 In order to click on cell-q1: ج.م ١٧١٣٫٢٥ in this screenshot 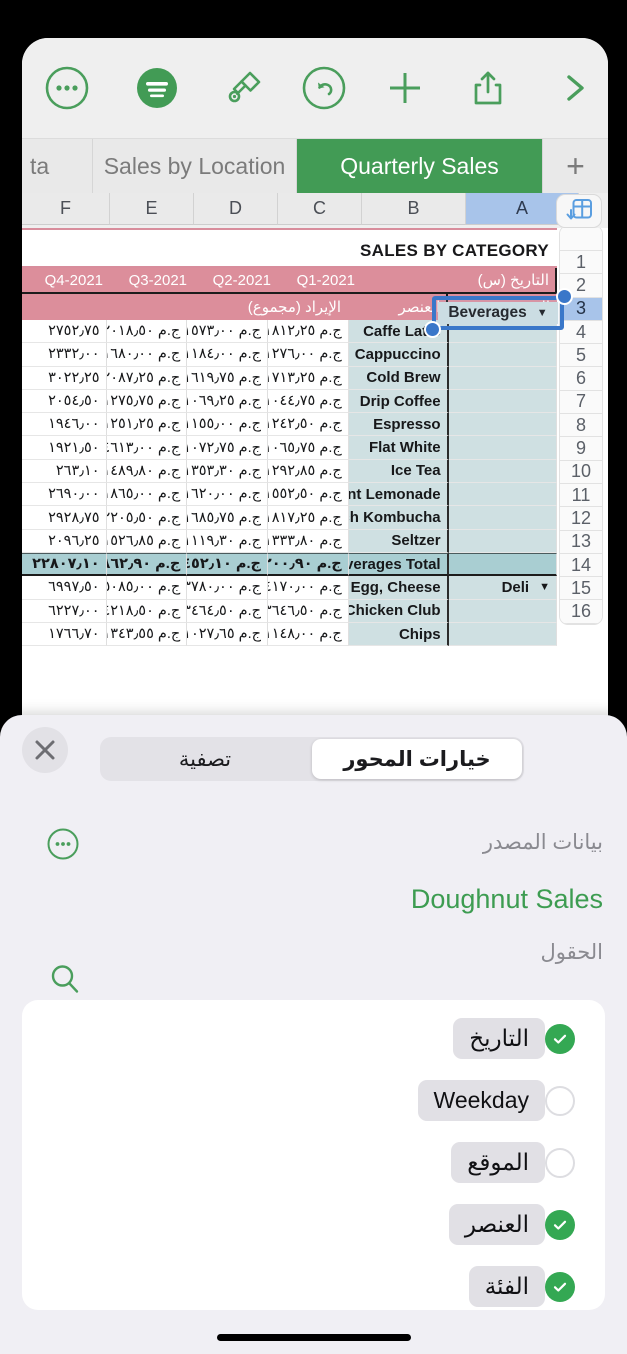, I will do `click(308, 378)`.